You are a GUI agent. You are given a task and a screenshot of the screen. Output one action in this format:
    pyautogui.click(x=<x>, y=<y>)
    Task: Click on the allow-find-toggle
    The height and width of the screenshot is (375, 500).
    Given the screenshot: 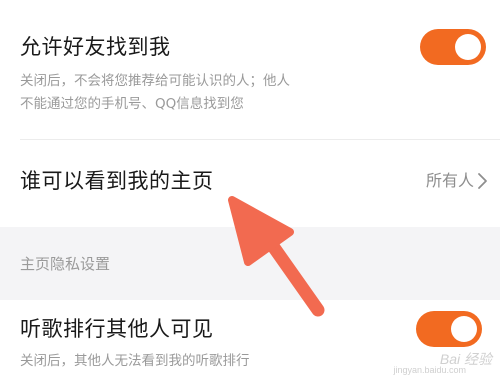 What is the action you would take?
    pyautogui.click(x=453, y=47)
    